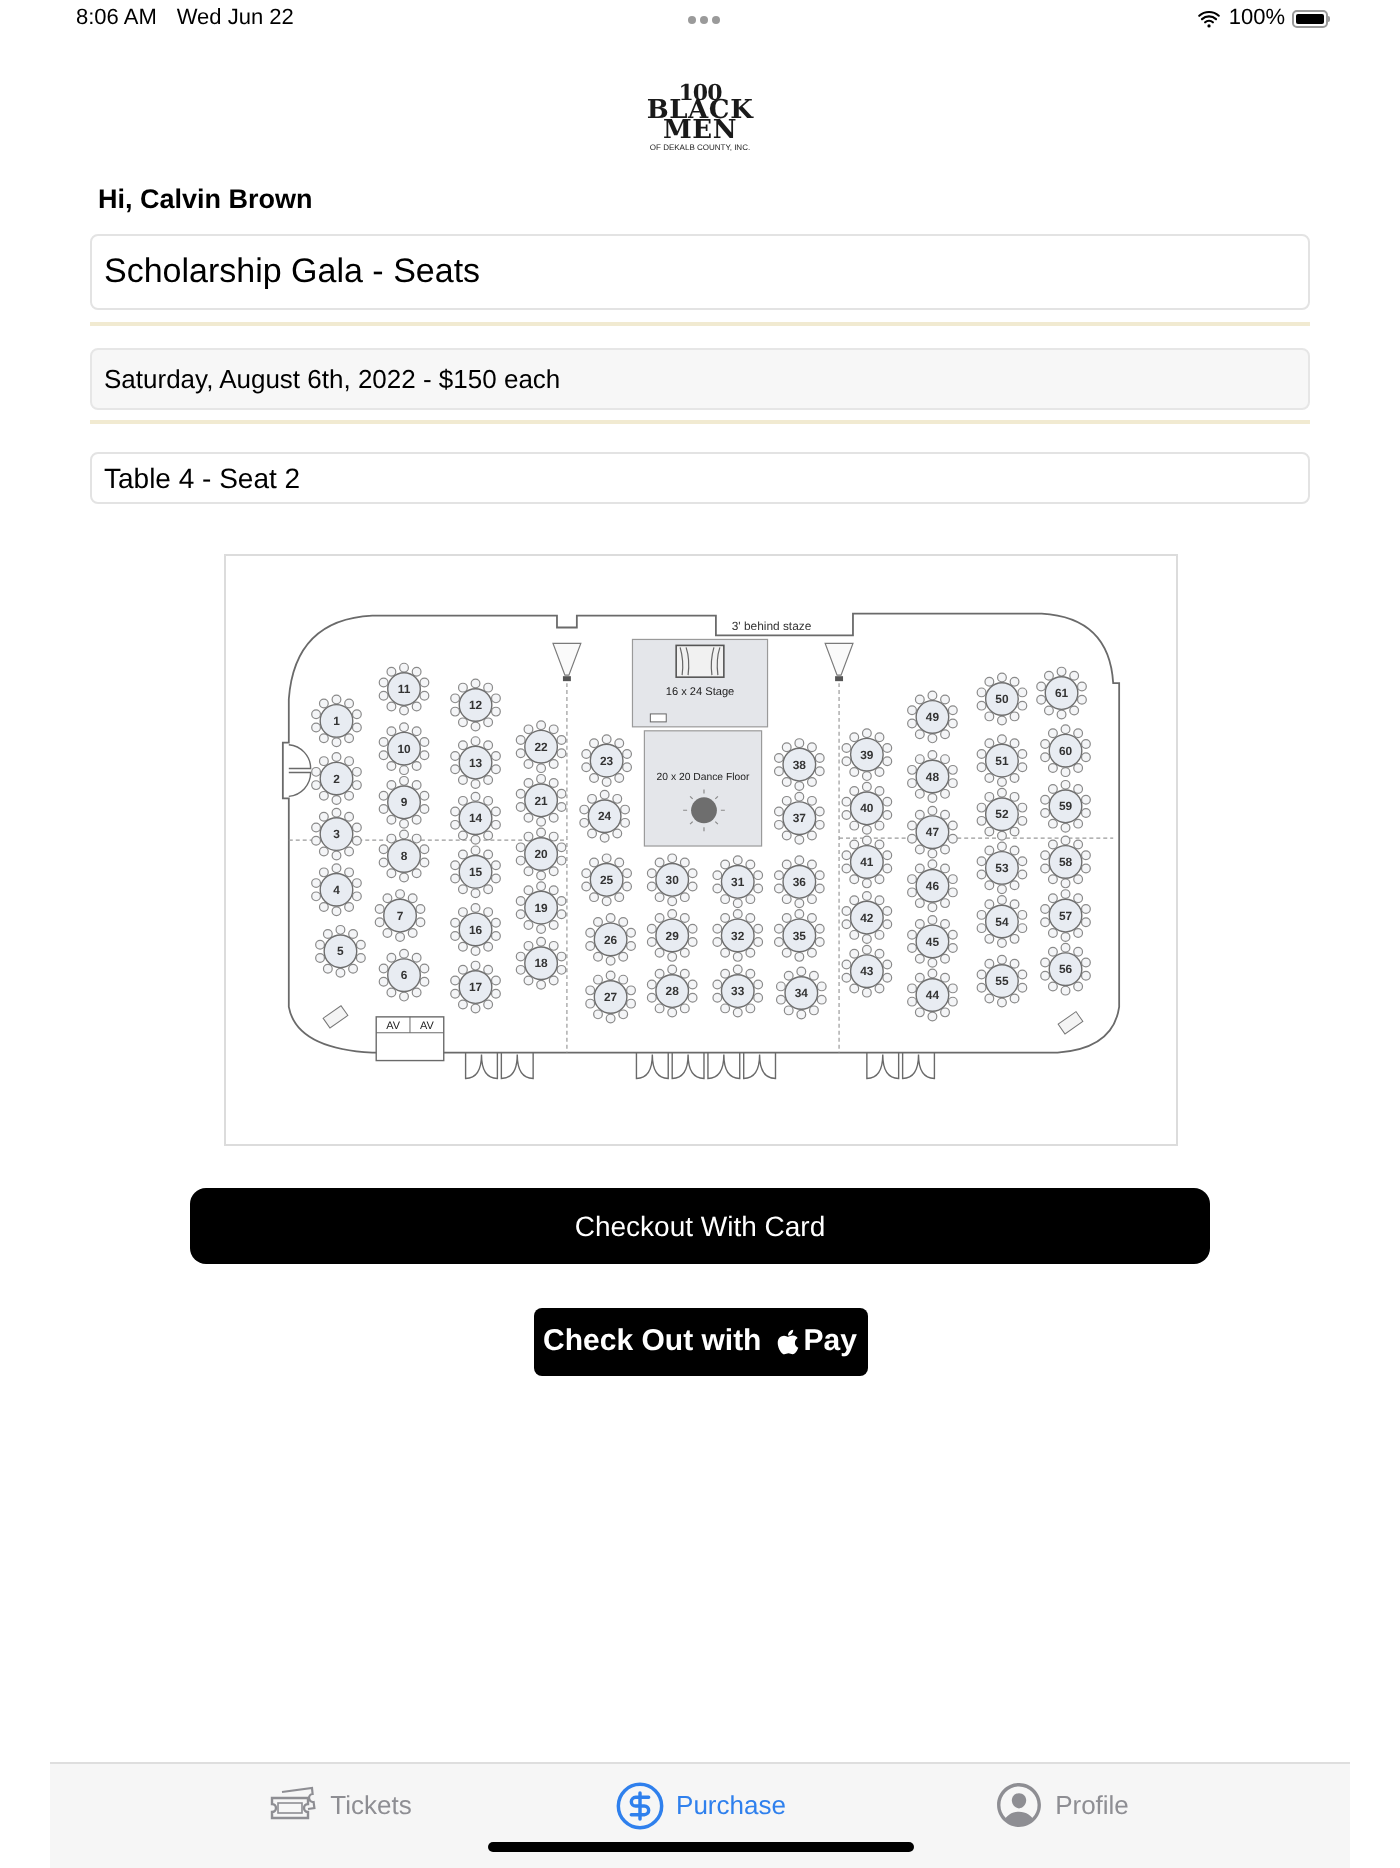 The height and width of the screenshot is (1868, 1400). What do you see at coordinates (1256, 19) in the screenshot?
I see `battery-percent: 100%` at bounding box center [1256, 19].